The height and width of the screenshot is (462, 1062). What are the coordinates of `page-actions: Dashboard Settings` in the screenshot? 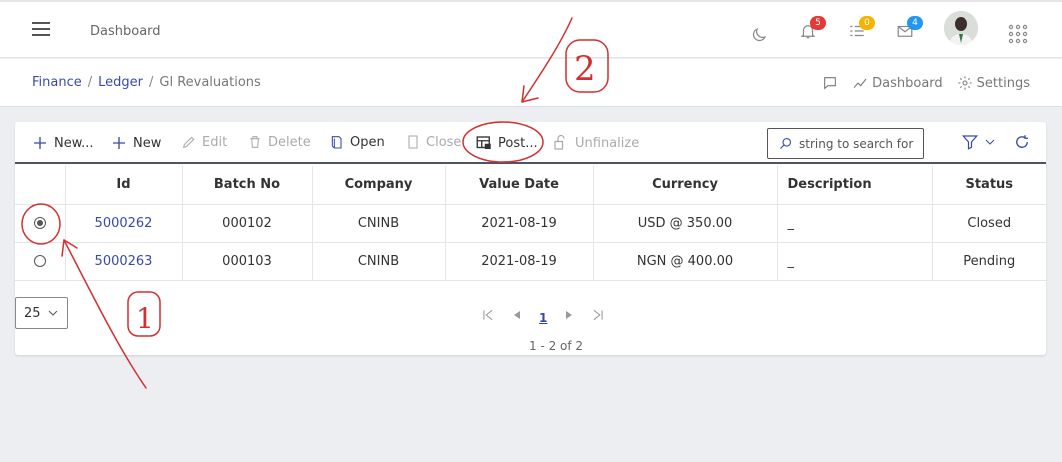 It's located at (926, 83).